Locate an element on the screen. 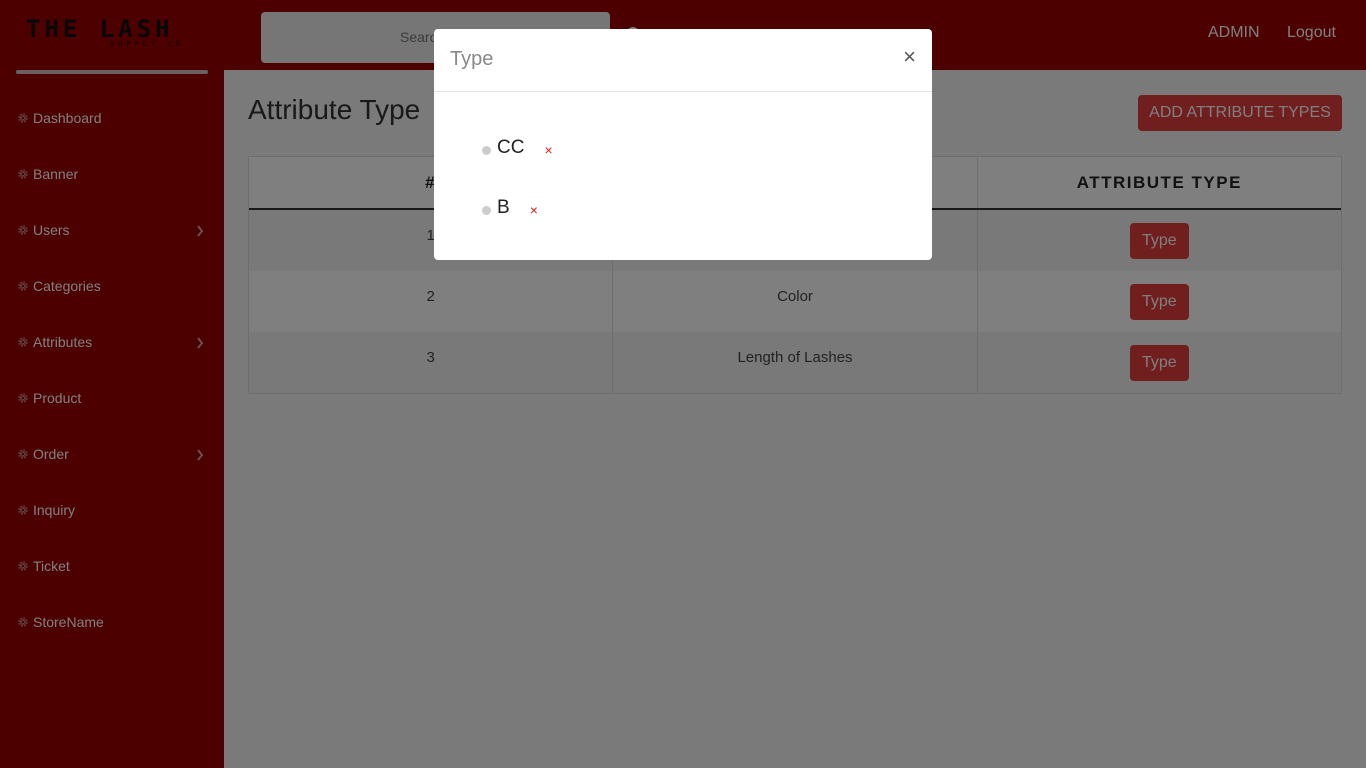 The image size is (1366, 768). type-list-item: B × is located at coordinates (510, 208).